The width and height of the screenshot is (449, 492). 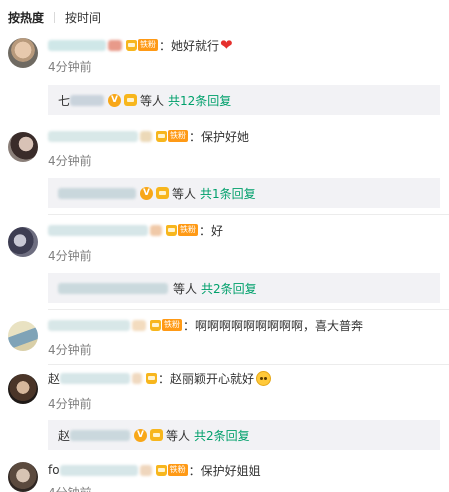 I want to click on fan-badge, so click(x=152, y=378).